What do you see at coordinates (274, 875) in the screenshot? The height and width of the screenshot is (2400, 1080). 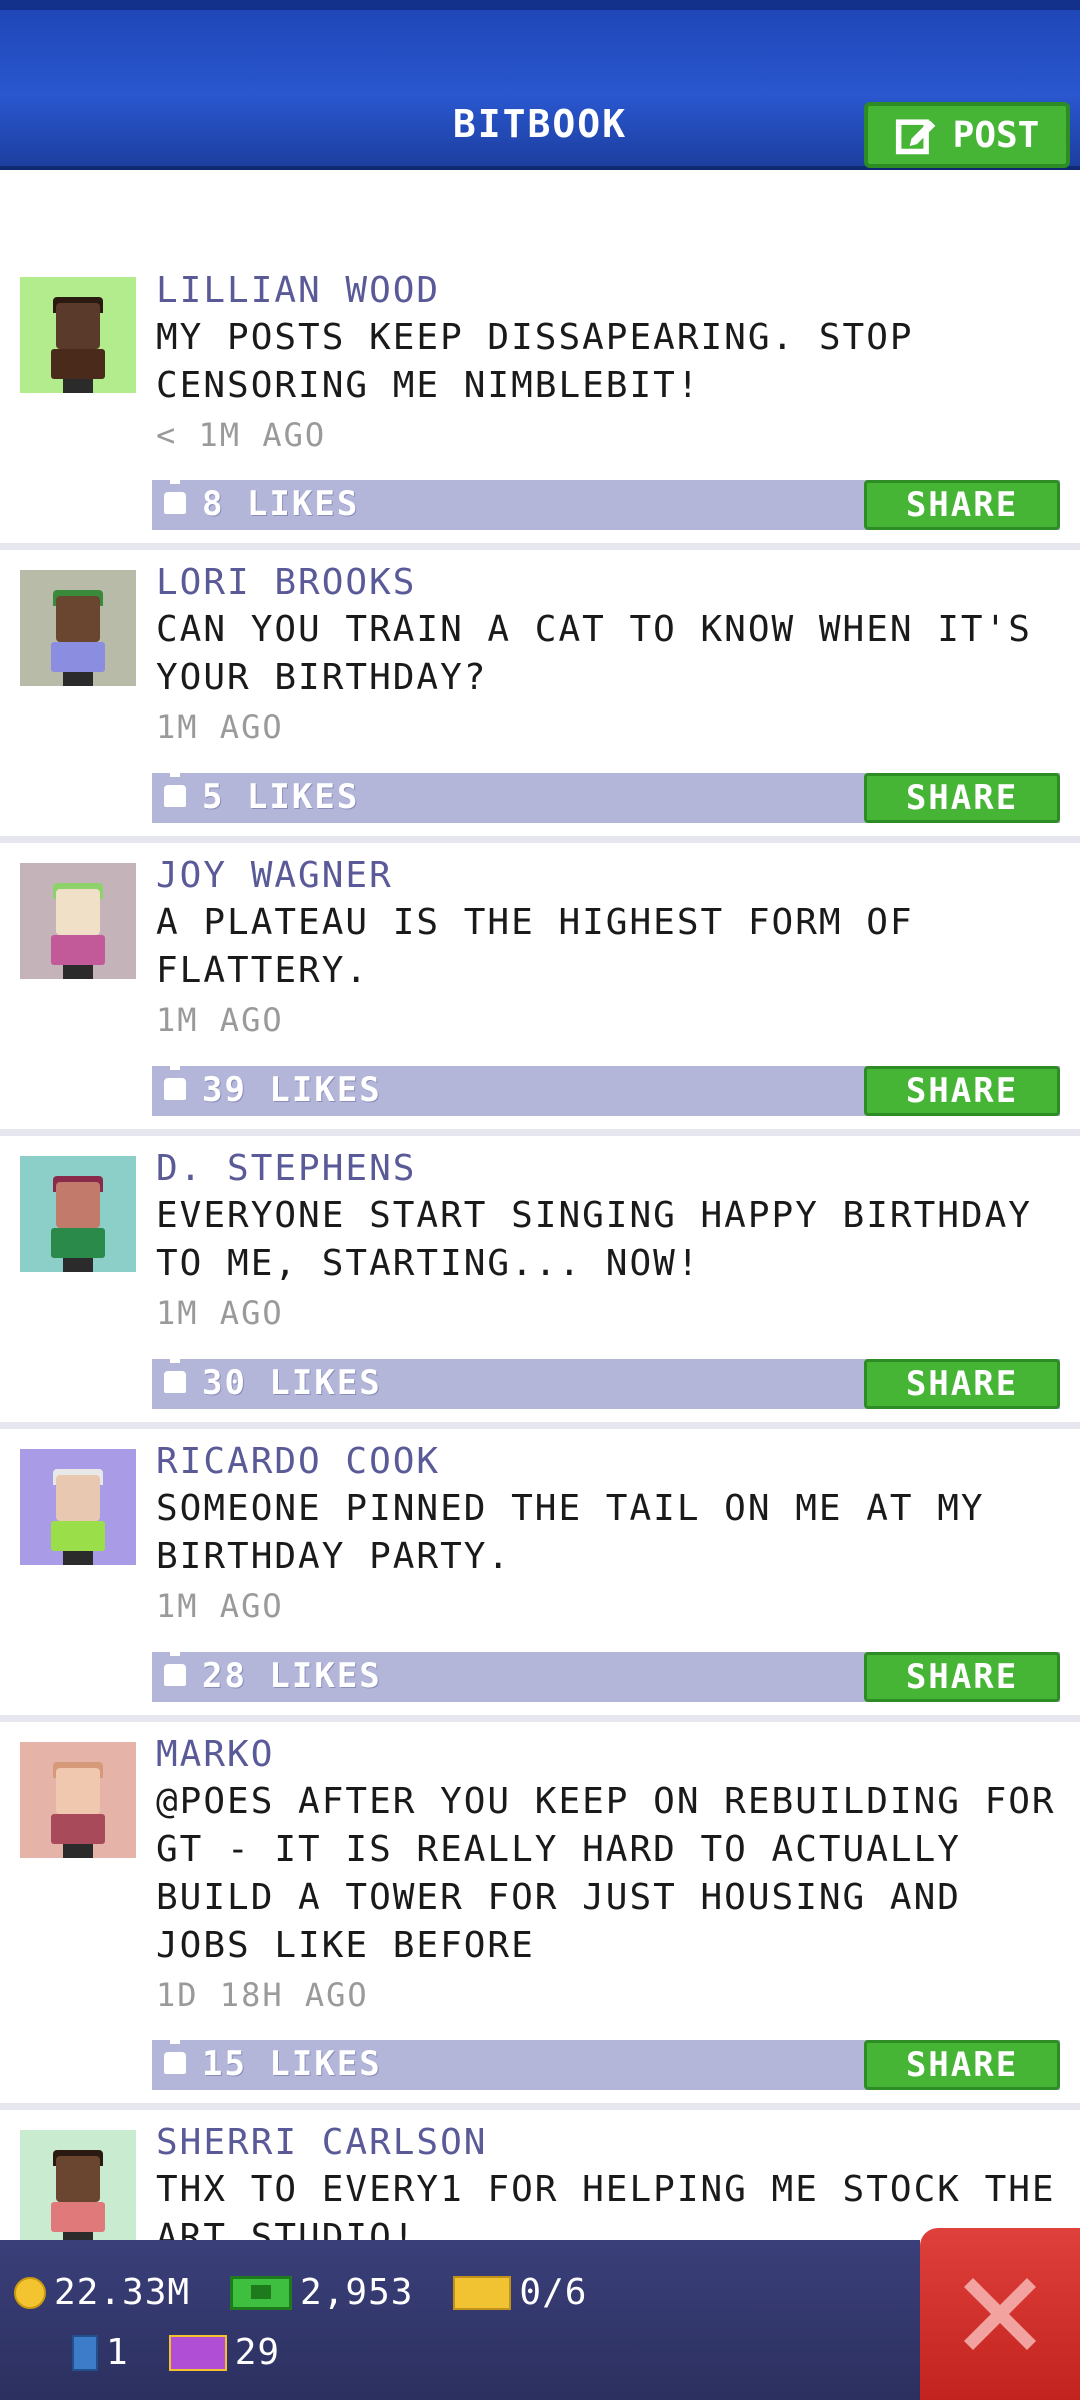 I see `post-author: JOY WAGNER` at bounding box center [274, 875].